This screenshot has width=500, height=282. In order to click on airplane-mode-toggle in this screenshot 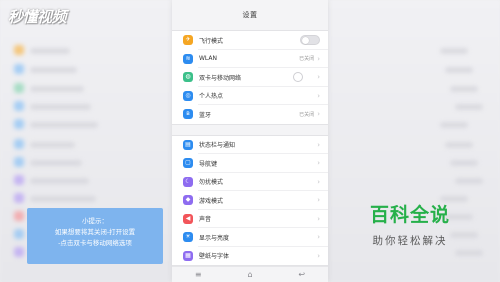, I will do `click(310, 40)`.